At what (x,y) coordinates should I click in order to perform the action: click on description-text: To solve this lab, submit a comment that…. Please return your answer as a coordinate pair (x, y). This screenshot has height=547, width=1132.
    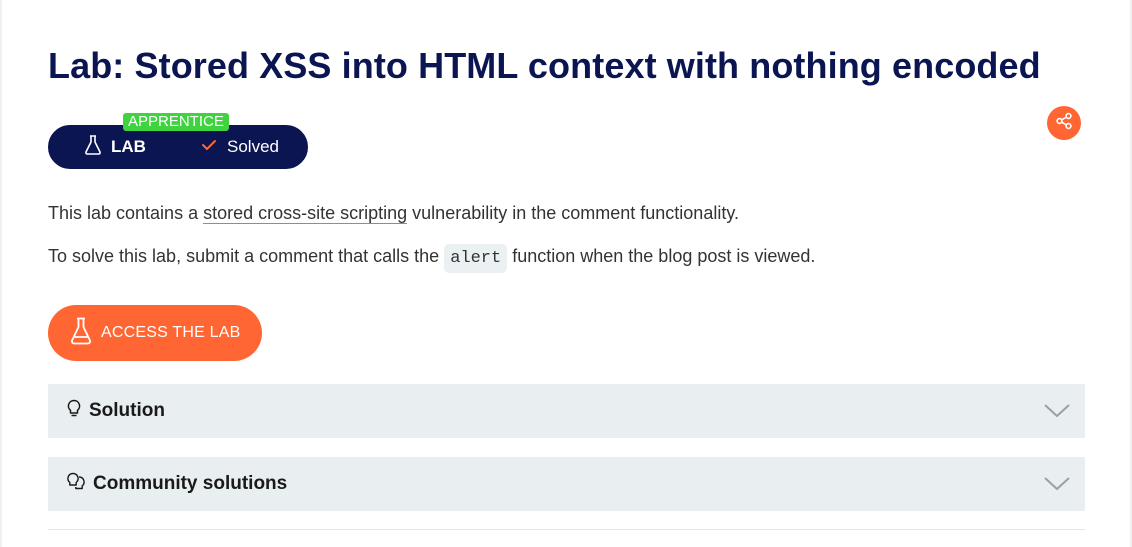
    Looking at the image, I should click on (246, 256).